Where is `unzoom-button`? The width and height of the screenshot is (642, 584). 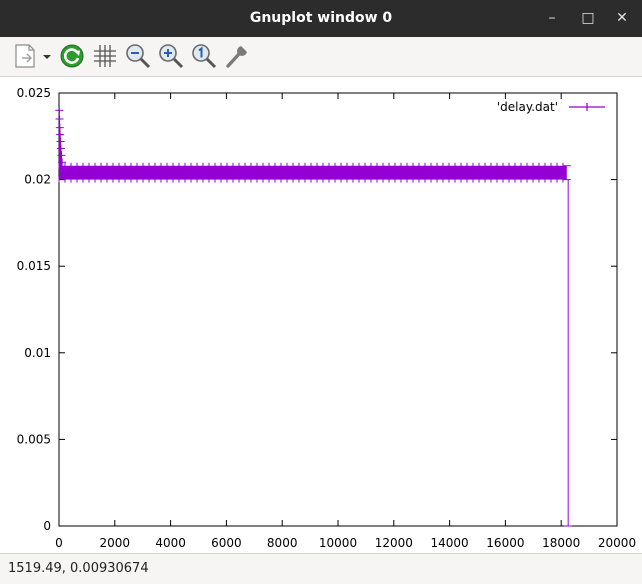 unzoom-button is located at coordinates (204, 56).